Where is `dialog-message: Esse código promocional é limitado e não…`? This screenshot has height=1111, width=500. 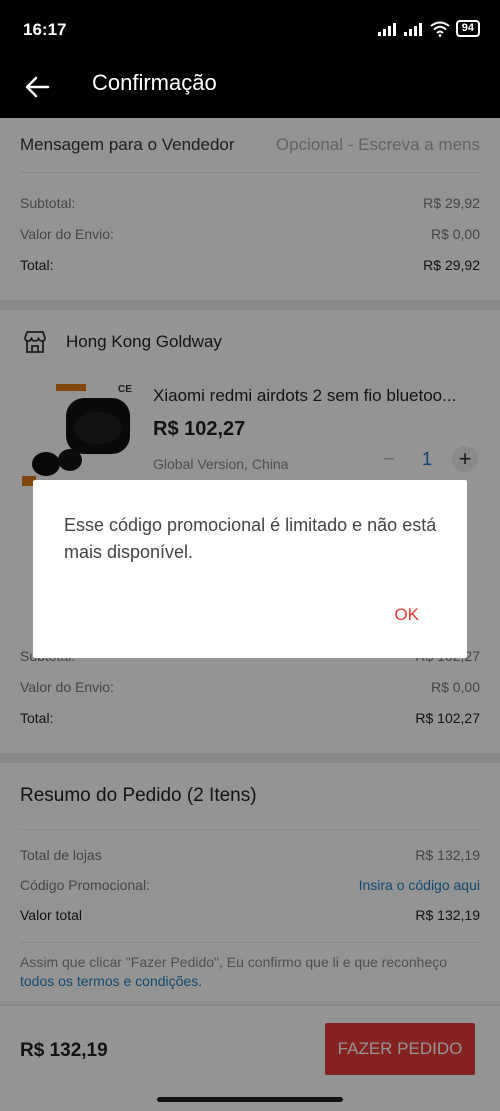 dialog-message: Esse código promocional é limitado e não… is located at coordinates (250, 538).